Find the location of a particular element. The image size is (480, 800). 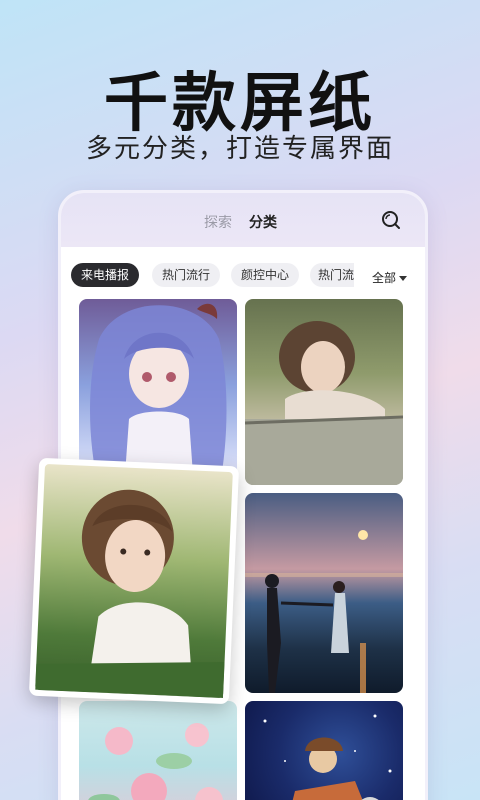

portrait-girl-image is located at coordinates (324, 403).